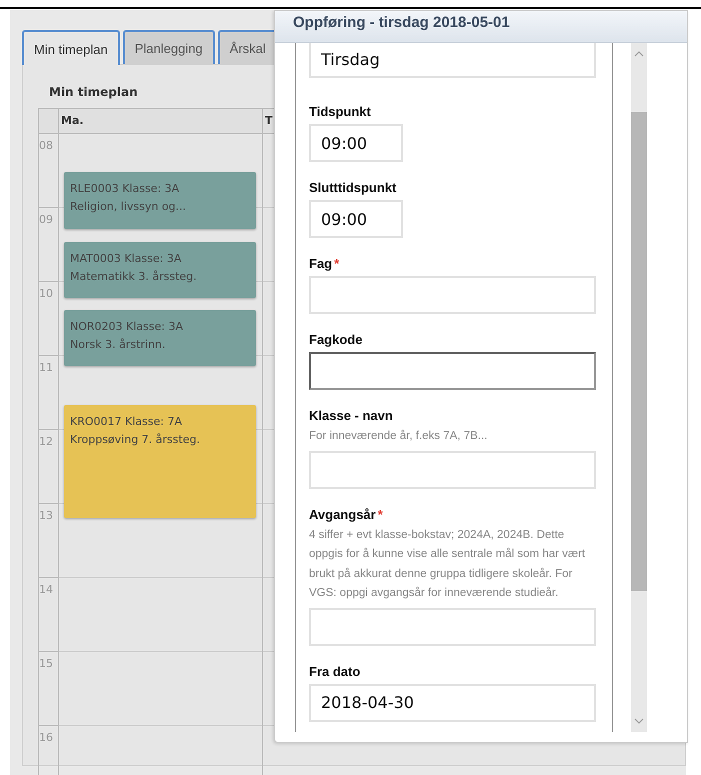  Describe the element at coordinates (93, 92) in the screenshot. I see `schedule-title: Min timeplan` at that location.